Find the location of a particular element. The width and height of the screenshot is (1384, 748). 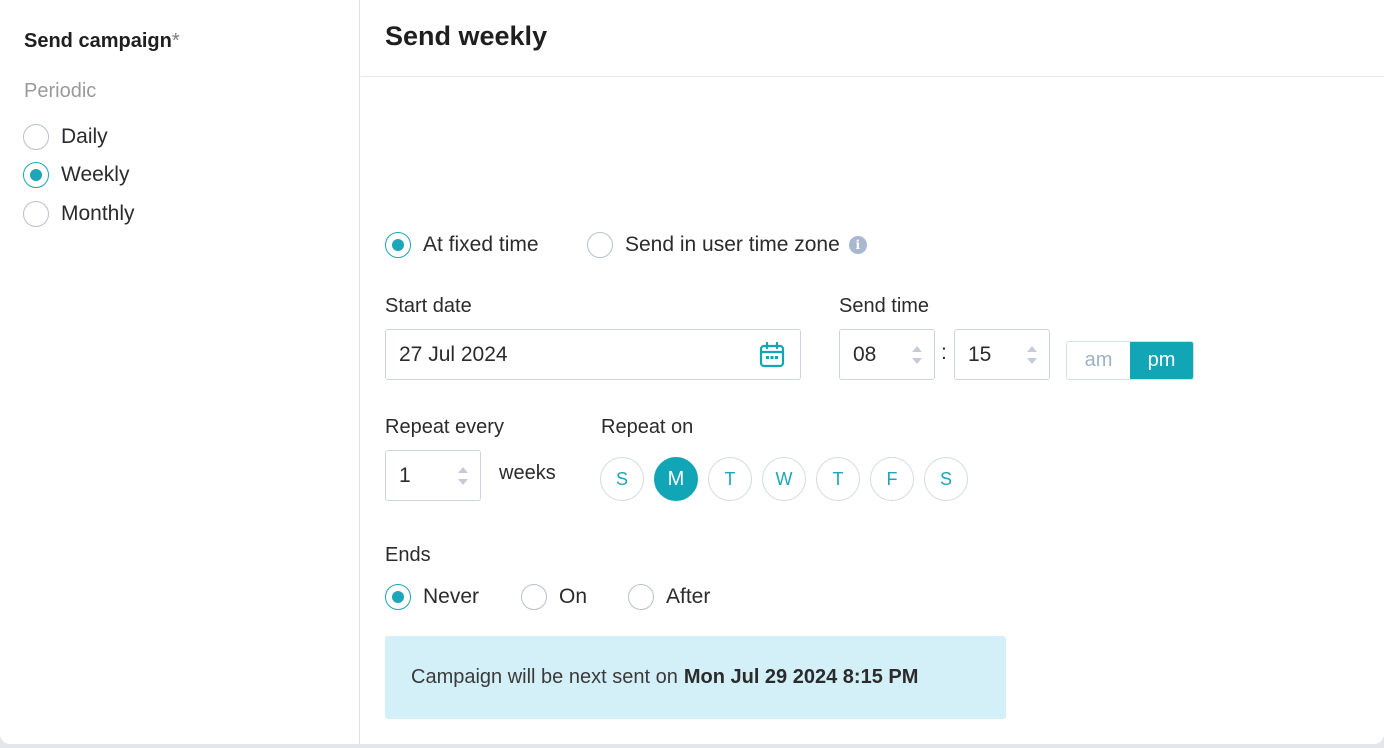

weekday-selector: S M T W T F S is located at coordinates (784, 479).